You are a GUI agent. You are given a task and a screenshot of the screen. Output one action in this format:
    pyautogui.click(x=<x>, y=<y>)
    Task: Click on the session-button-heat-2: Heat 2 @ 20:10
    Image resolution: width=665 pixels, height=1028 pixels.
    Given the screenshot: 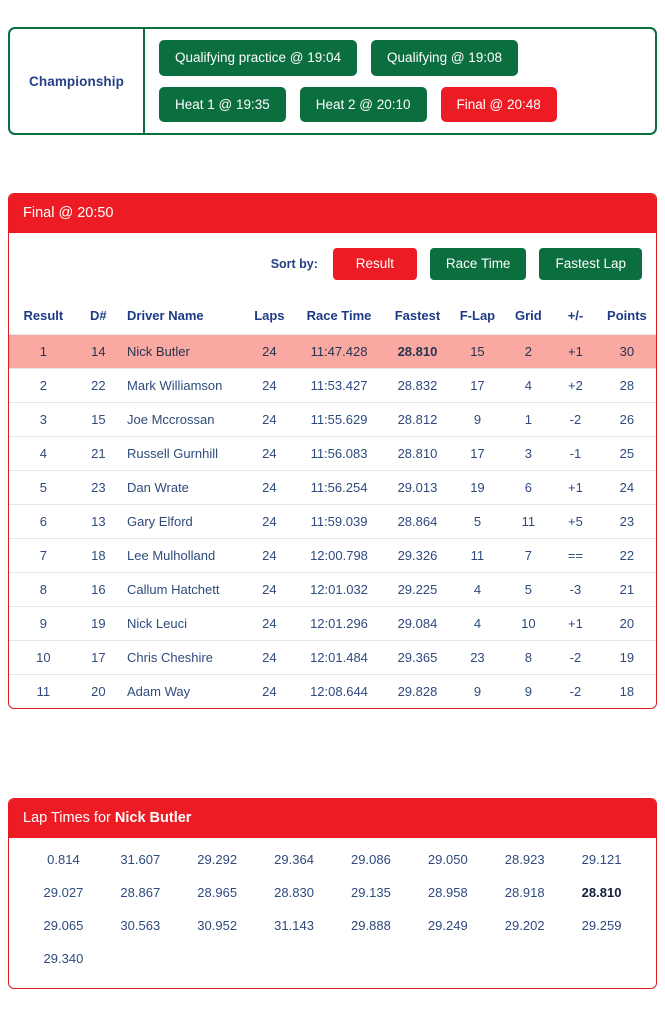 What is the action you would take?
    pyautogui.click(x=363, y=104)
    